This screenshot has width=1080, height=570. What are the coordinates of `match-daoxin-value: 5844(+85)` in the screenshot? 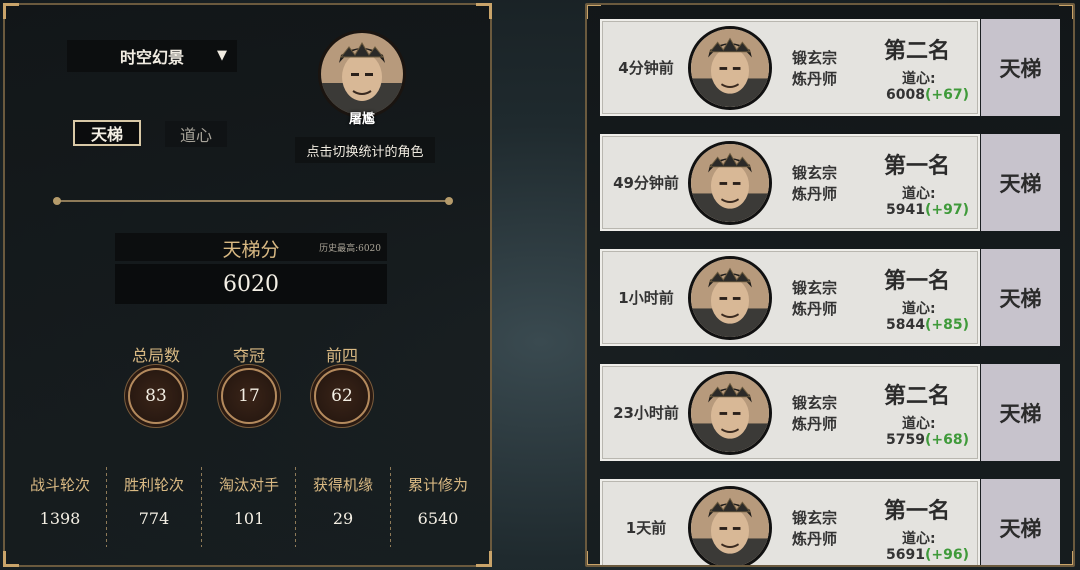 It's located at (927, 325).